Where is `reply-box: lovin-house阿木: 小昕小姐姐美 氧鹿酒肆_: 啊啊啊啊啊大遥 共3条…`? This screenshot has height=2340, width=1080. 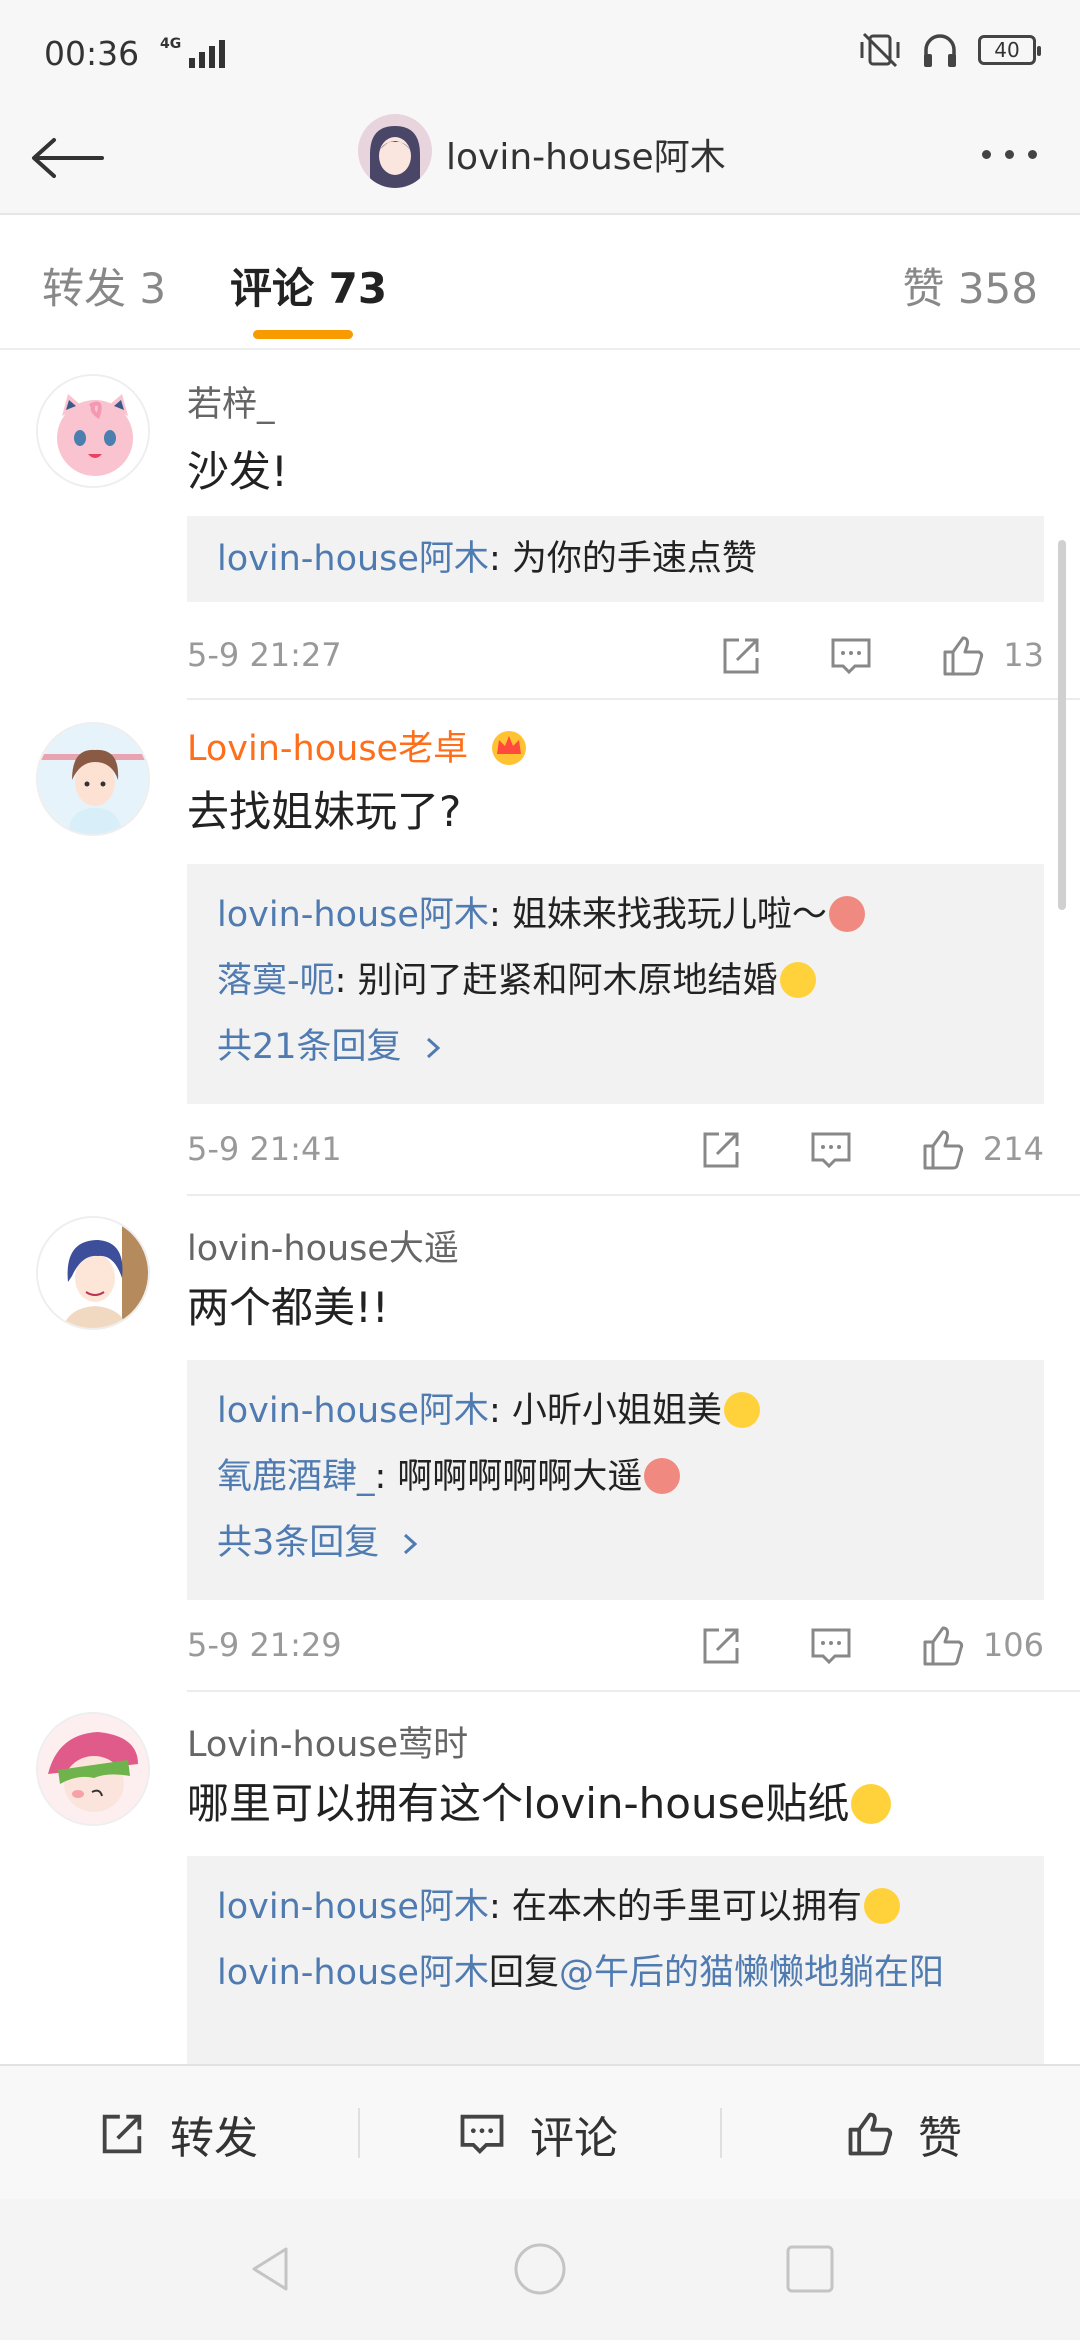 reply-box: lovin-house阿木: 小昕小姐姐美 氧鹿酒肆_: 啊啊啊啊啊大遥 共3条… is located at coordinates (615, 1480).